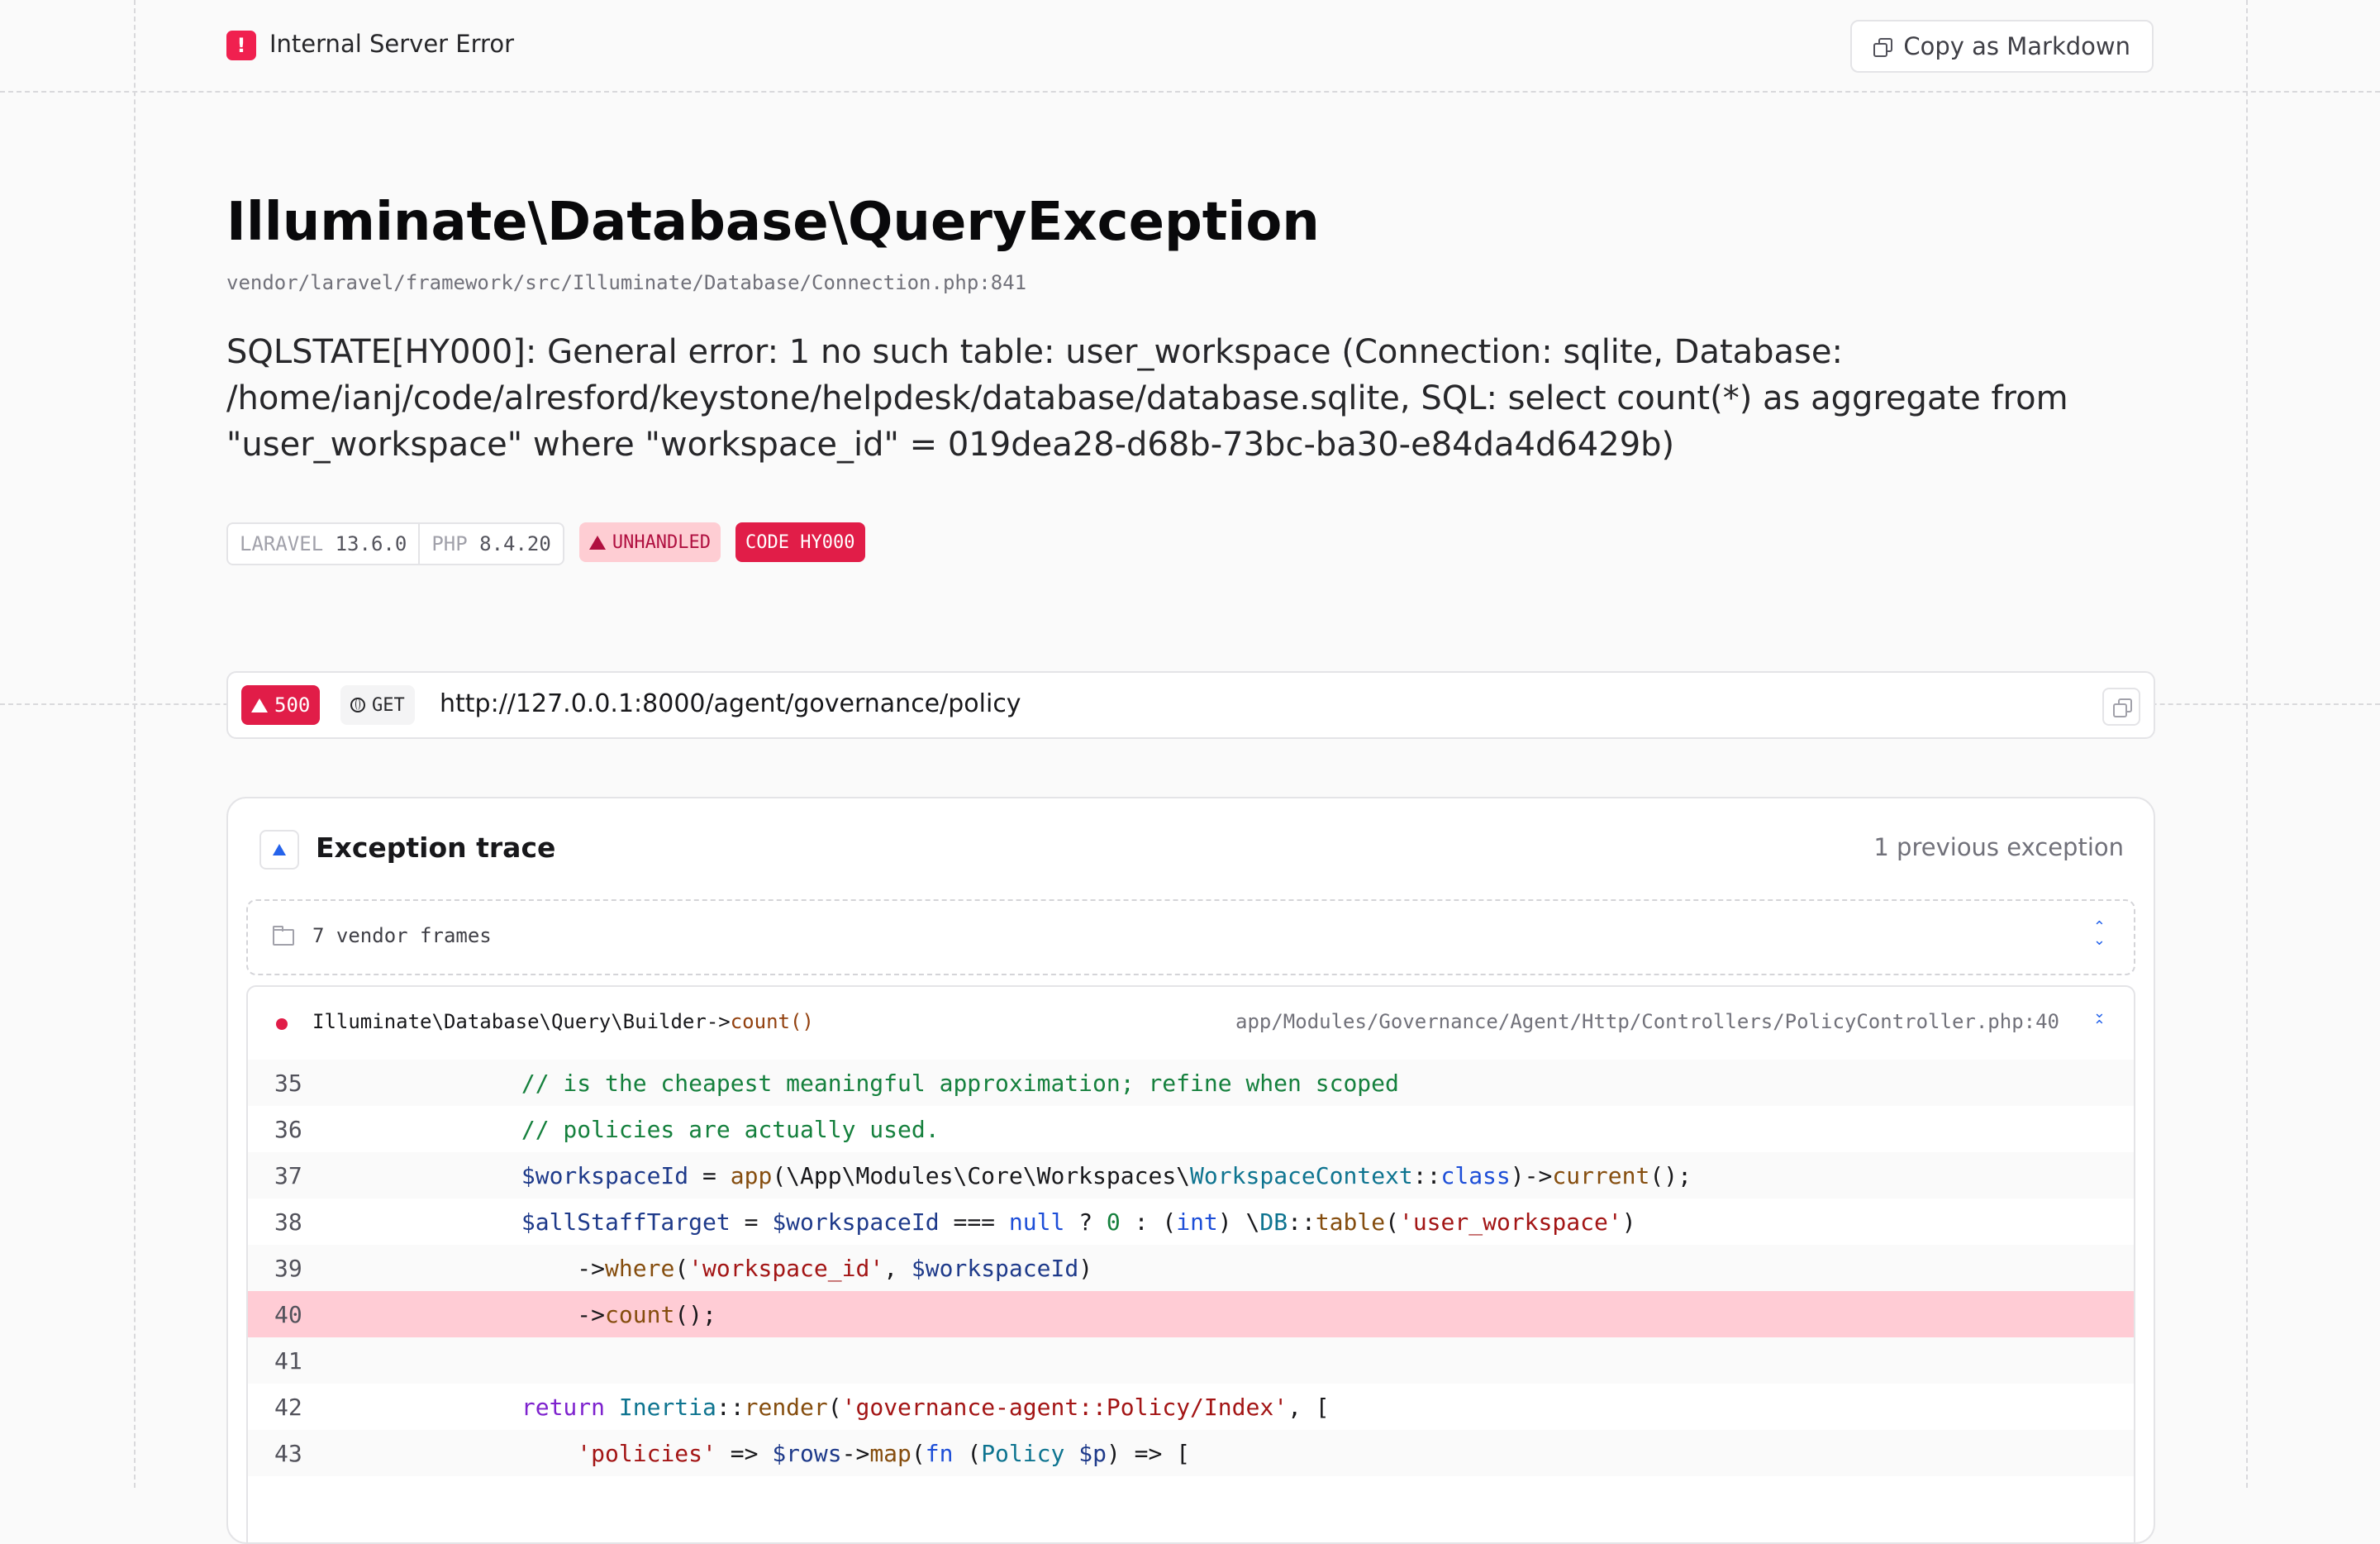  I want to click on version-badge: LARAVEL 13.6.0 PHP 8.4.20, so click(395, 543).